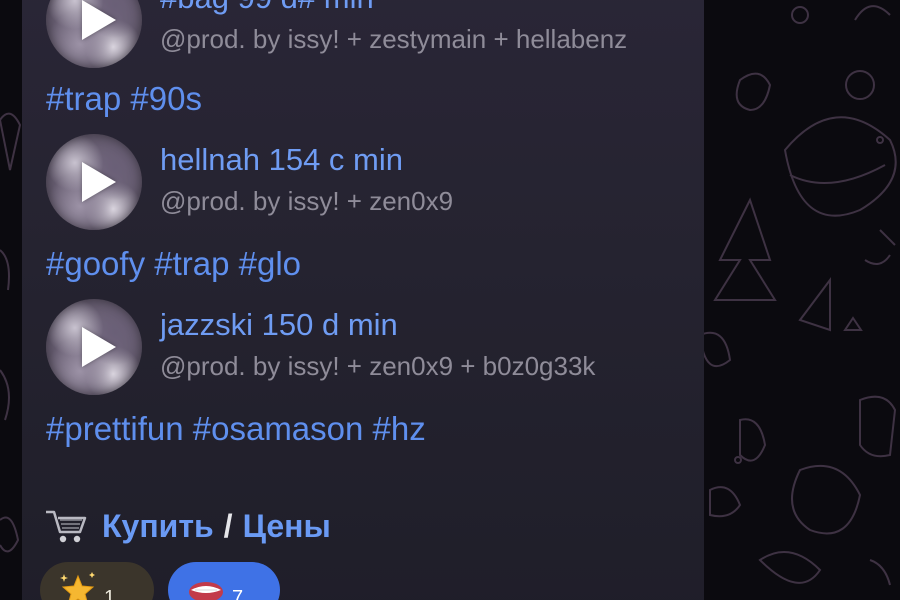 The height and width of the screenshot is (600, 900). Describe the element at coordinates (66, 526) in the screenshot. I see `shopping-cart-icon` at that location.